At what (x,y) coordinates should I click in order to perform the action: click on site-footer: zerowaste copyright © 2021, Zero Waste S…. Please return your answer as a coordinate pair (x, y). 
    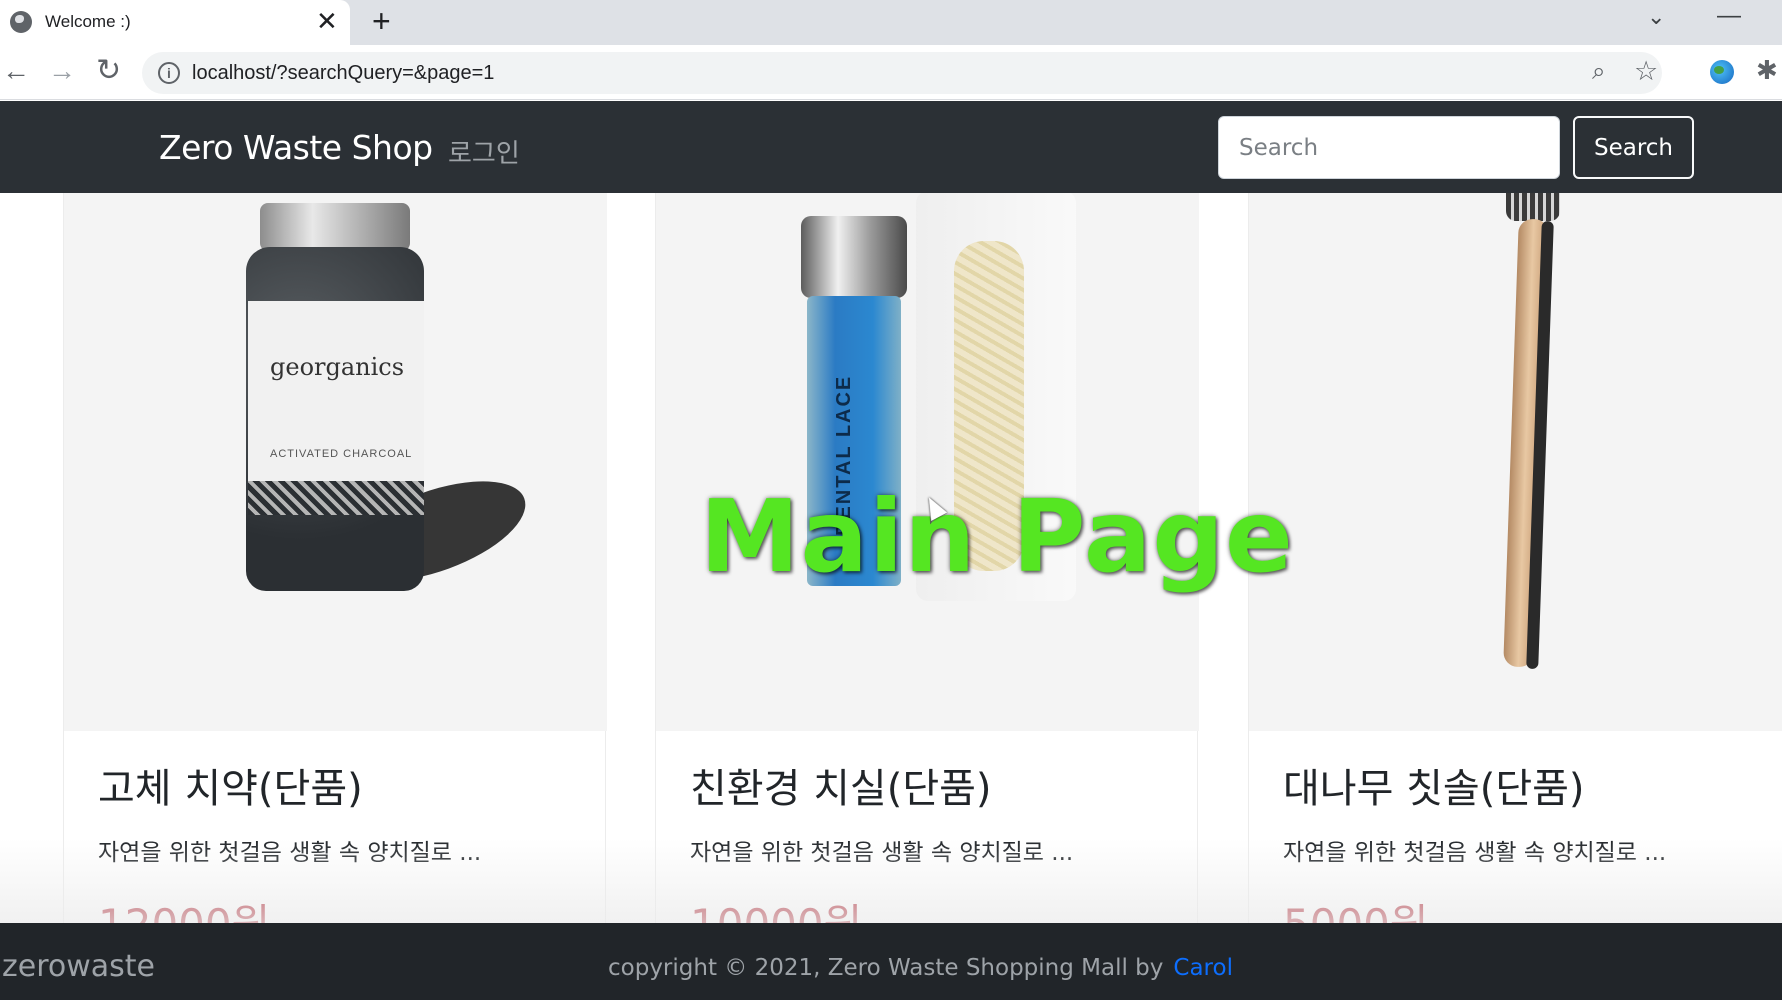
    Looking at the image, I should click on (891, 961).